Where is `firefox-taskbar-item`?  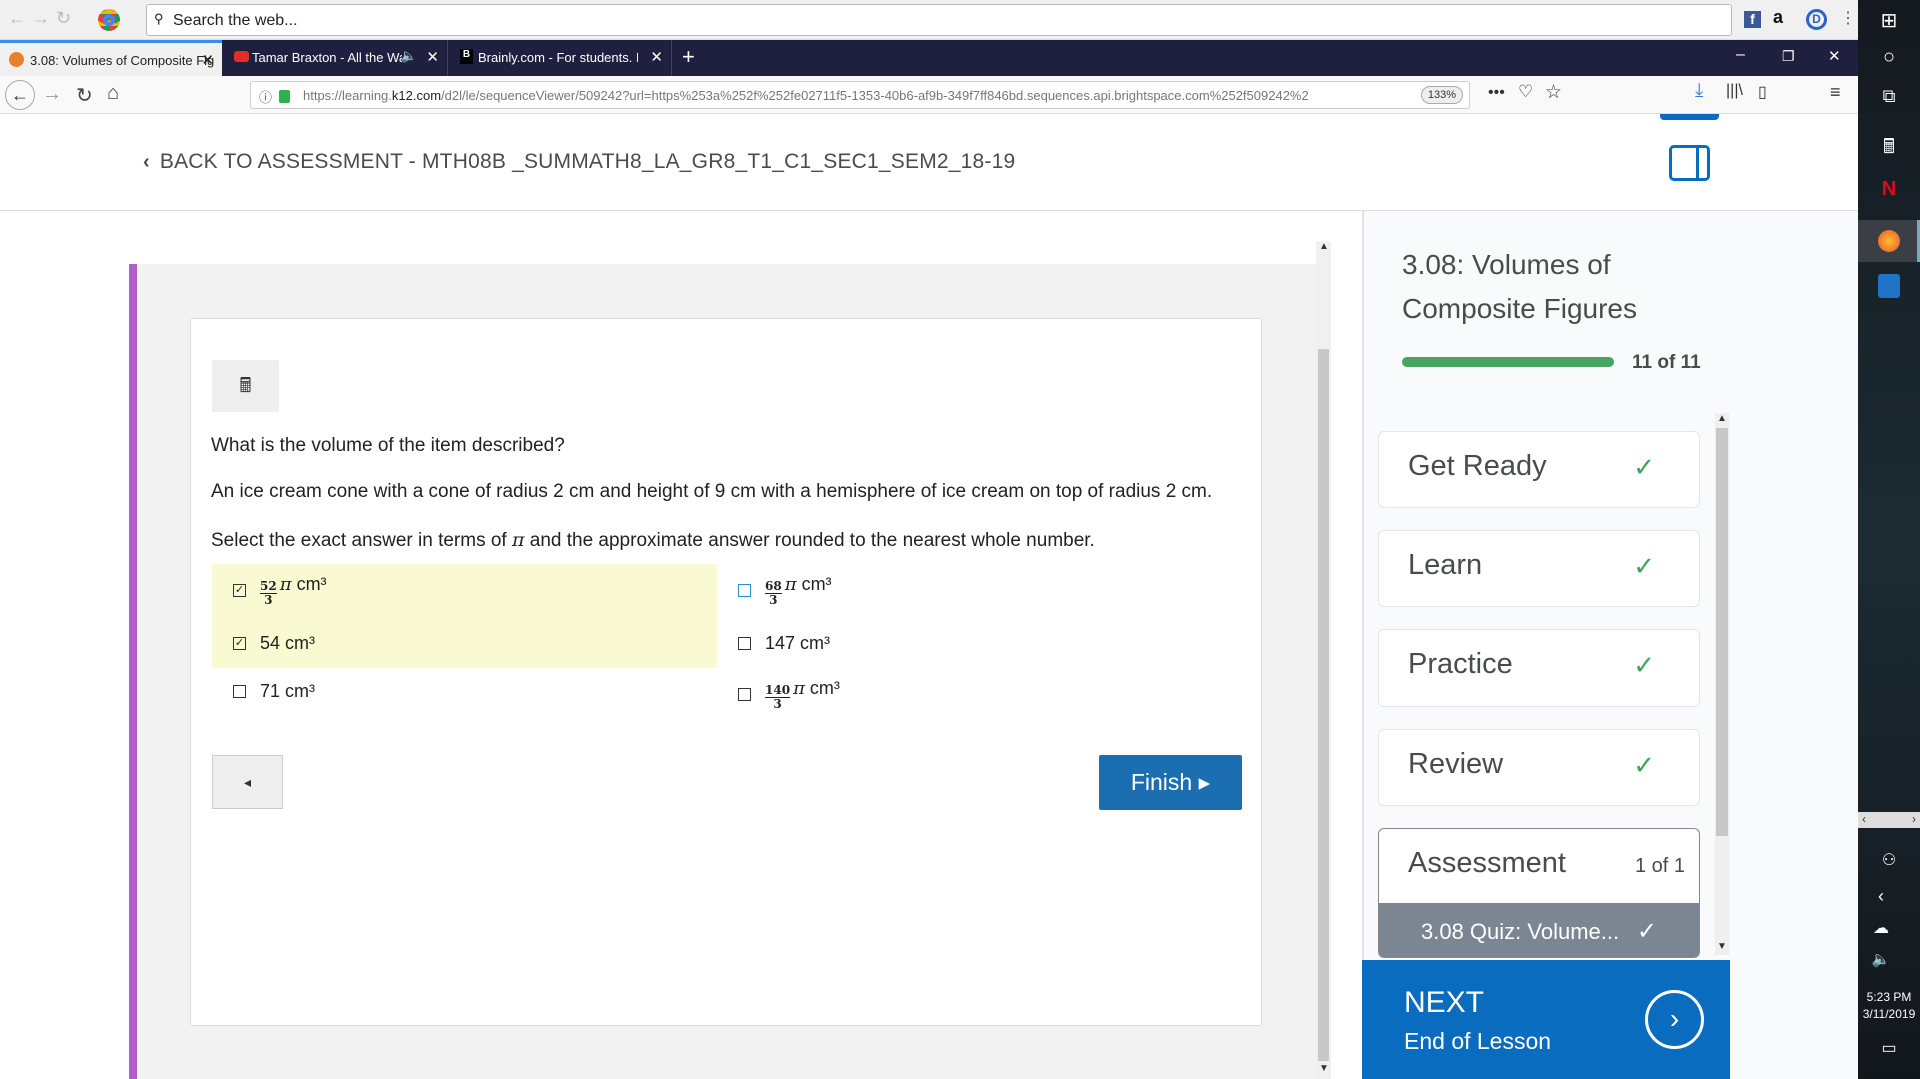
firefox-taskbar-item is located at coordinates (1889, 241).